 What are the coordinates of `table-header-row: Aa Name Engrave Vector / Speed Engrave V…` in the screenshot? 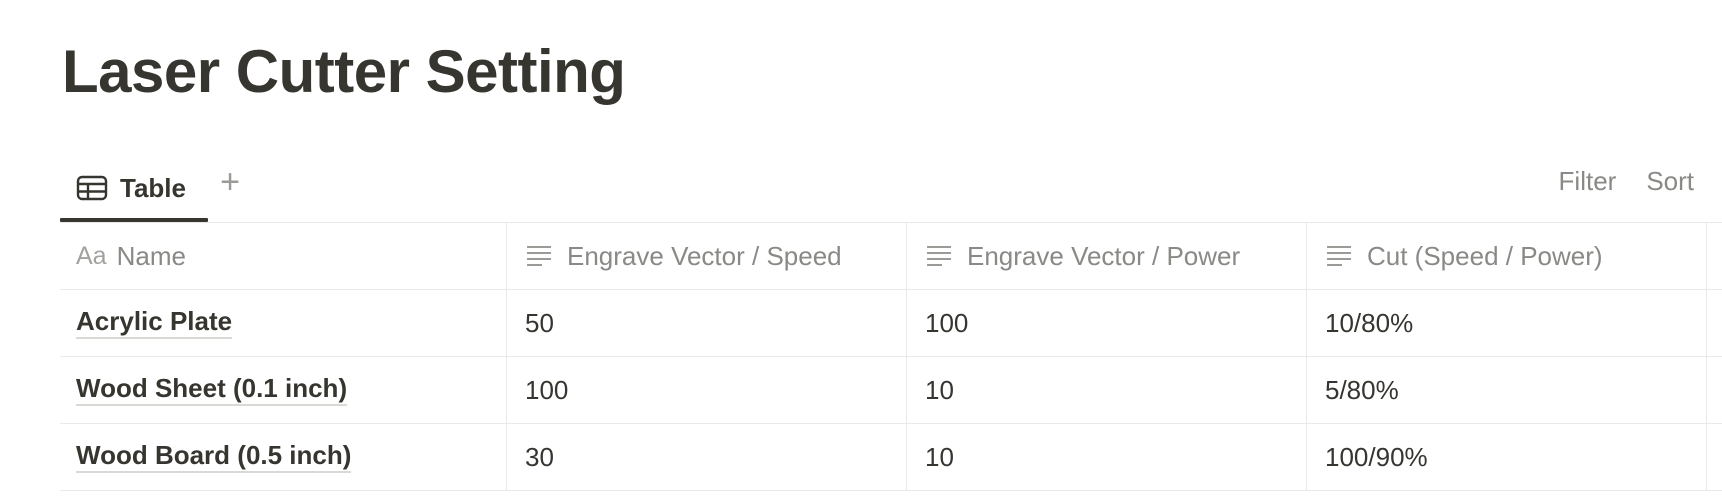 It's located at (891, 256).